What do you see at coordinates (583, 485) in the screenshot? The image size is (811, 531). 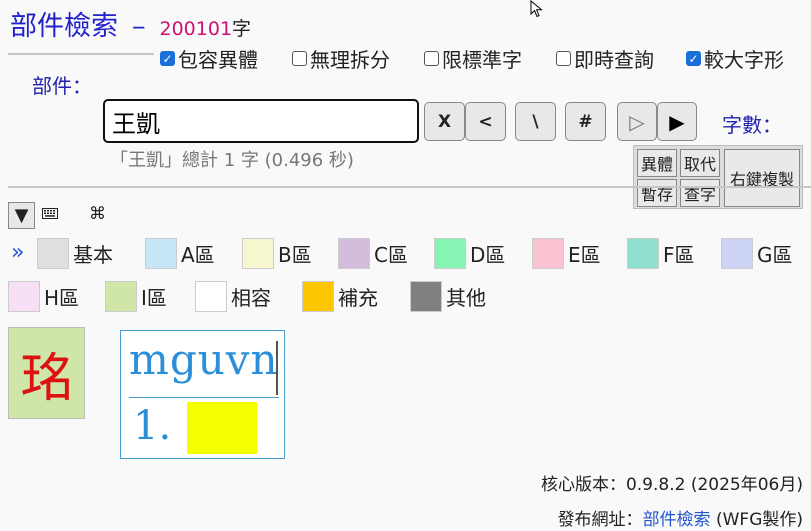 I see `version-label: 核心版本：` at bounding box center [583, 485].